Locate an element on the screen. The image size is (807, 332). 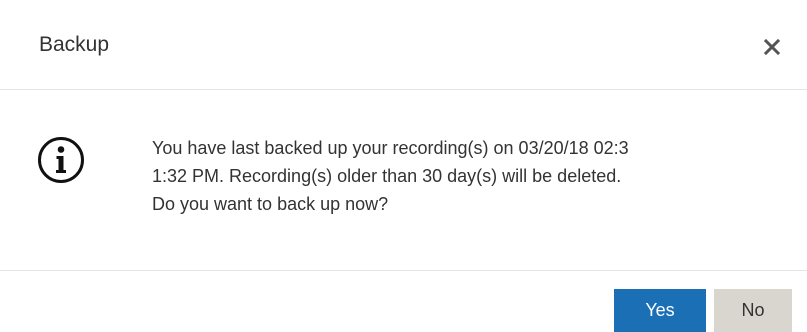
dialog-title: Backup is located at coordinates (74, 44).